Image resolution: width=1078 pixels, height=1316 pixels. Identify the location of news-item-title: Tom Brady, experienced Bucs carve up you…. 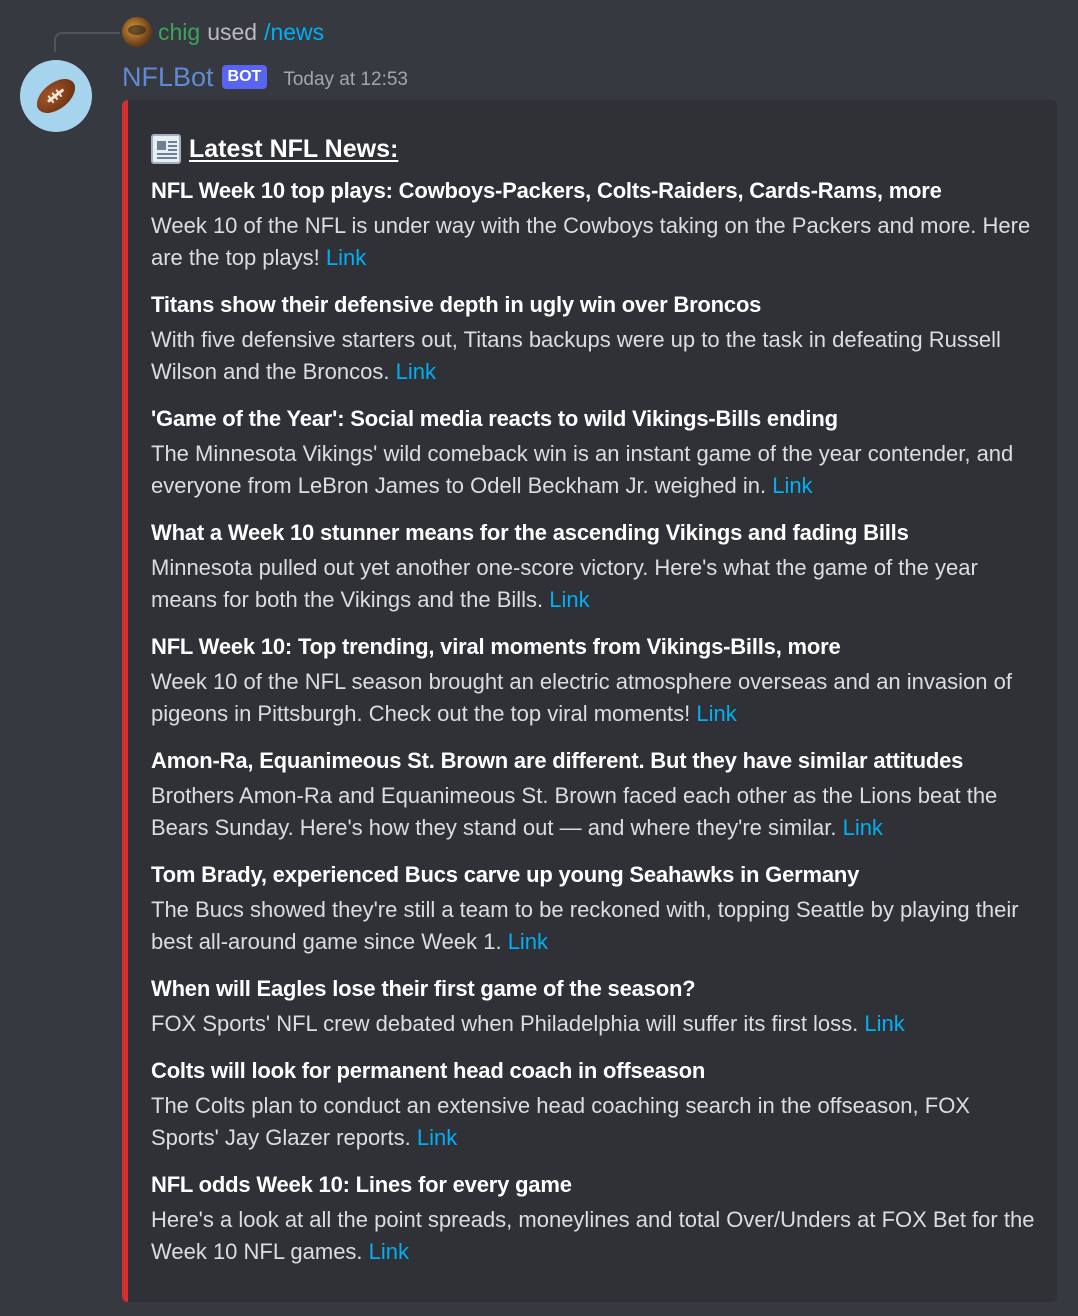
(505, 874).